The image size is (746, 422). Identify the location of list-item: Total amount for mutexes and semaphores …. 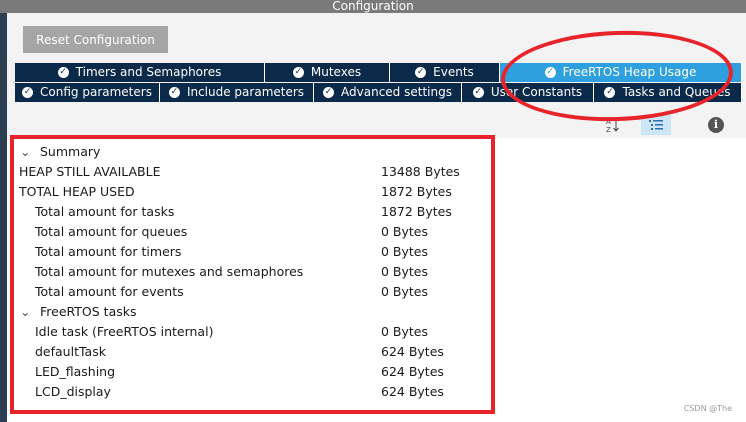
(232, 271).